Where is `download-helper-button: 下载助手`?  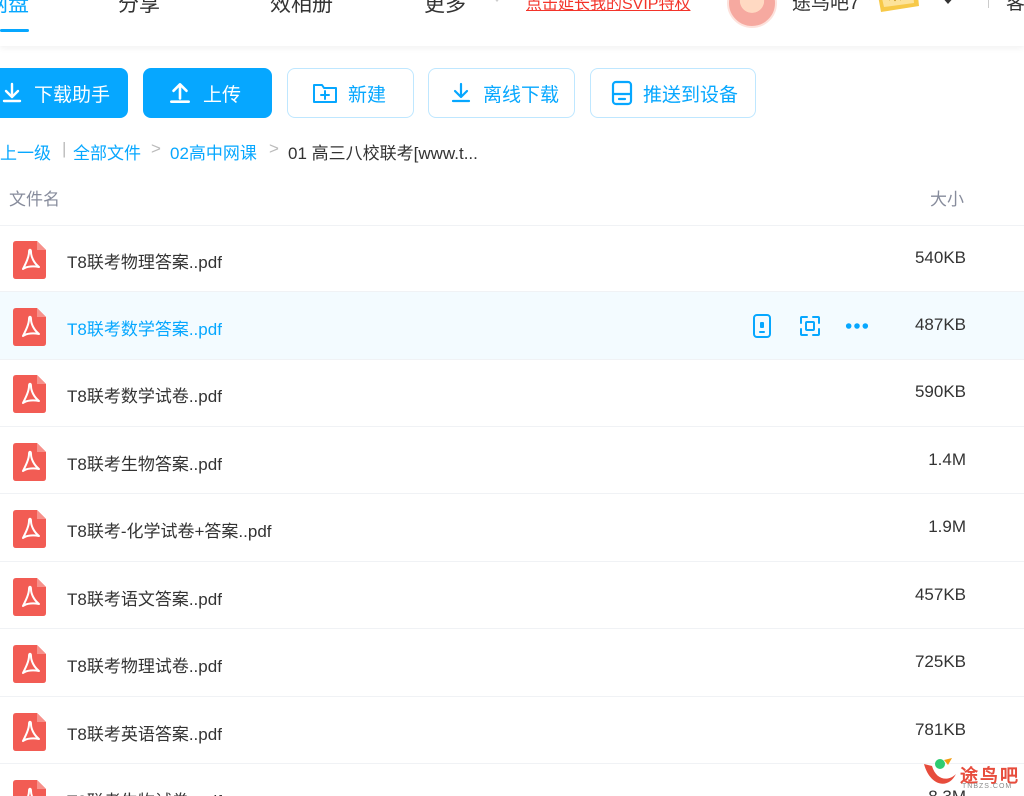 download-helper-button: 下载助手 is located at coordinates (64, 93).